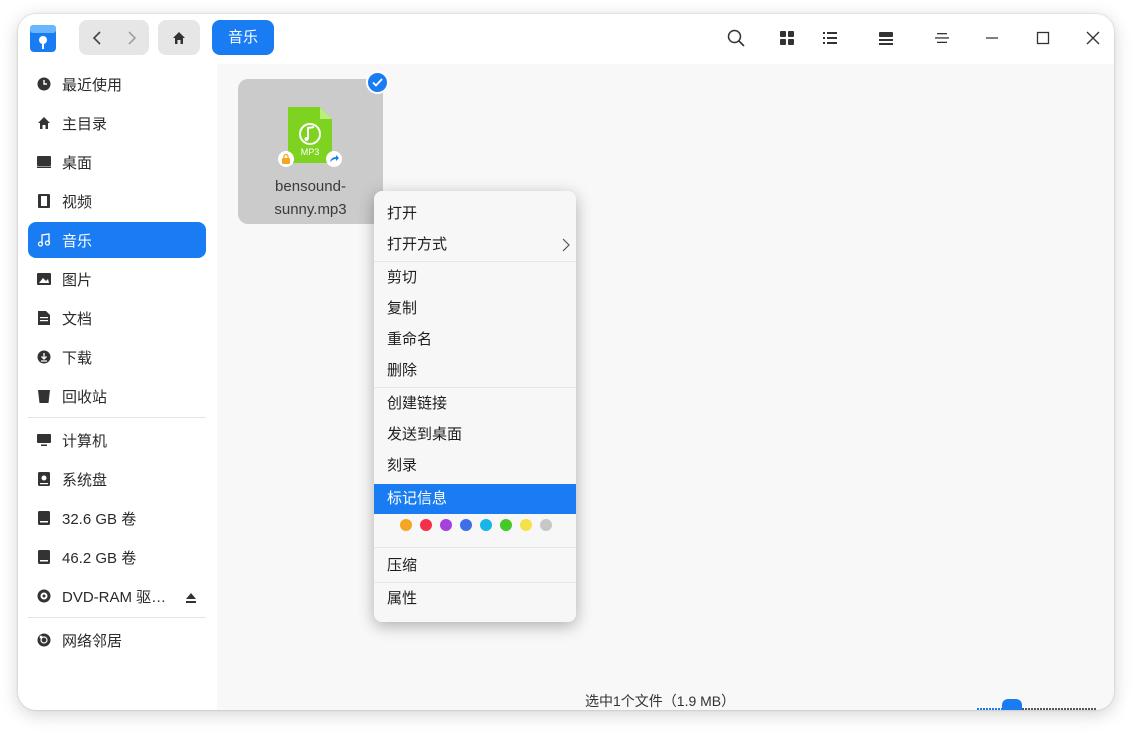 Image resolution: width=1132 pixels, height=732 pixels. What do you see at coordinates (117, 162) in the screenshot?
I see `sidebar-item-desktop: 桌面` at bounding box center [117, 162].